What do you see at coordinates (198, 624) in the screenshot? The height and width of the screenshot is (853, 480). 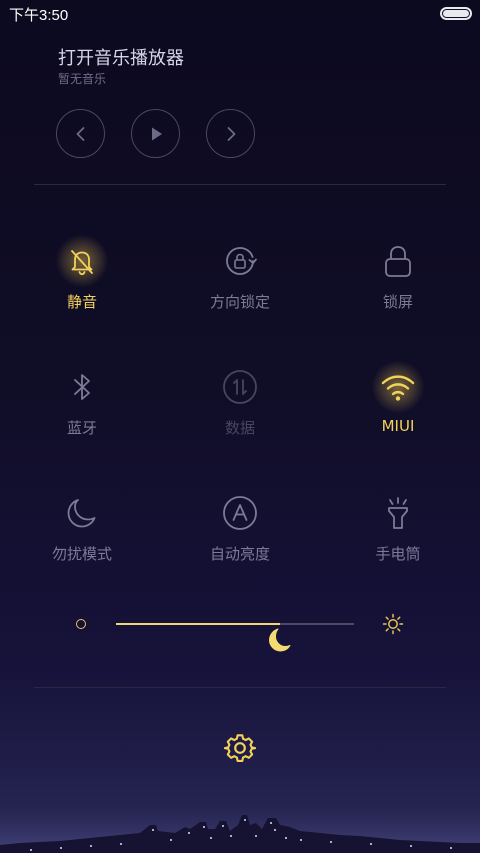 I see `brightness-track-fill` at bounding box center [198, 624].